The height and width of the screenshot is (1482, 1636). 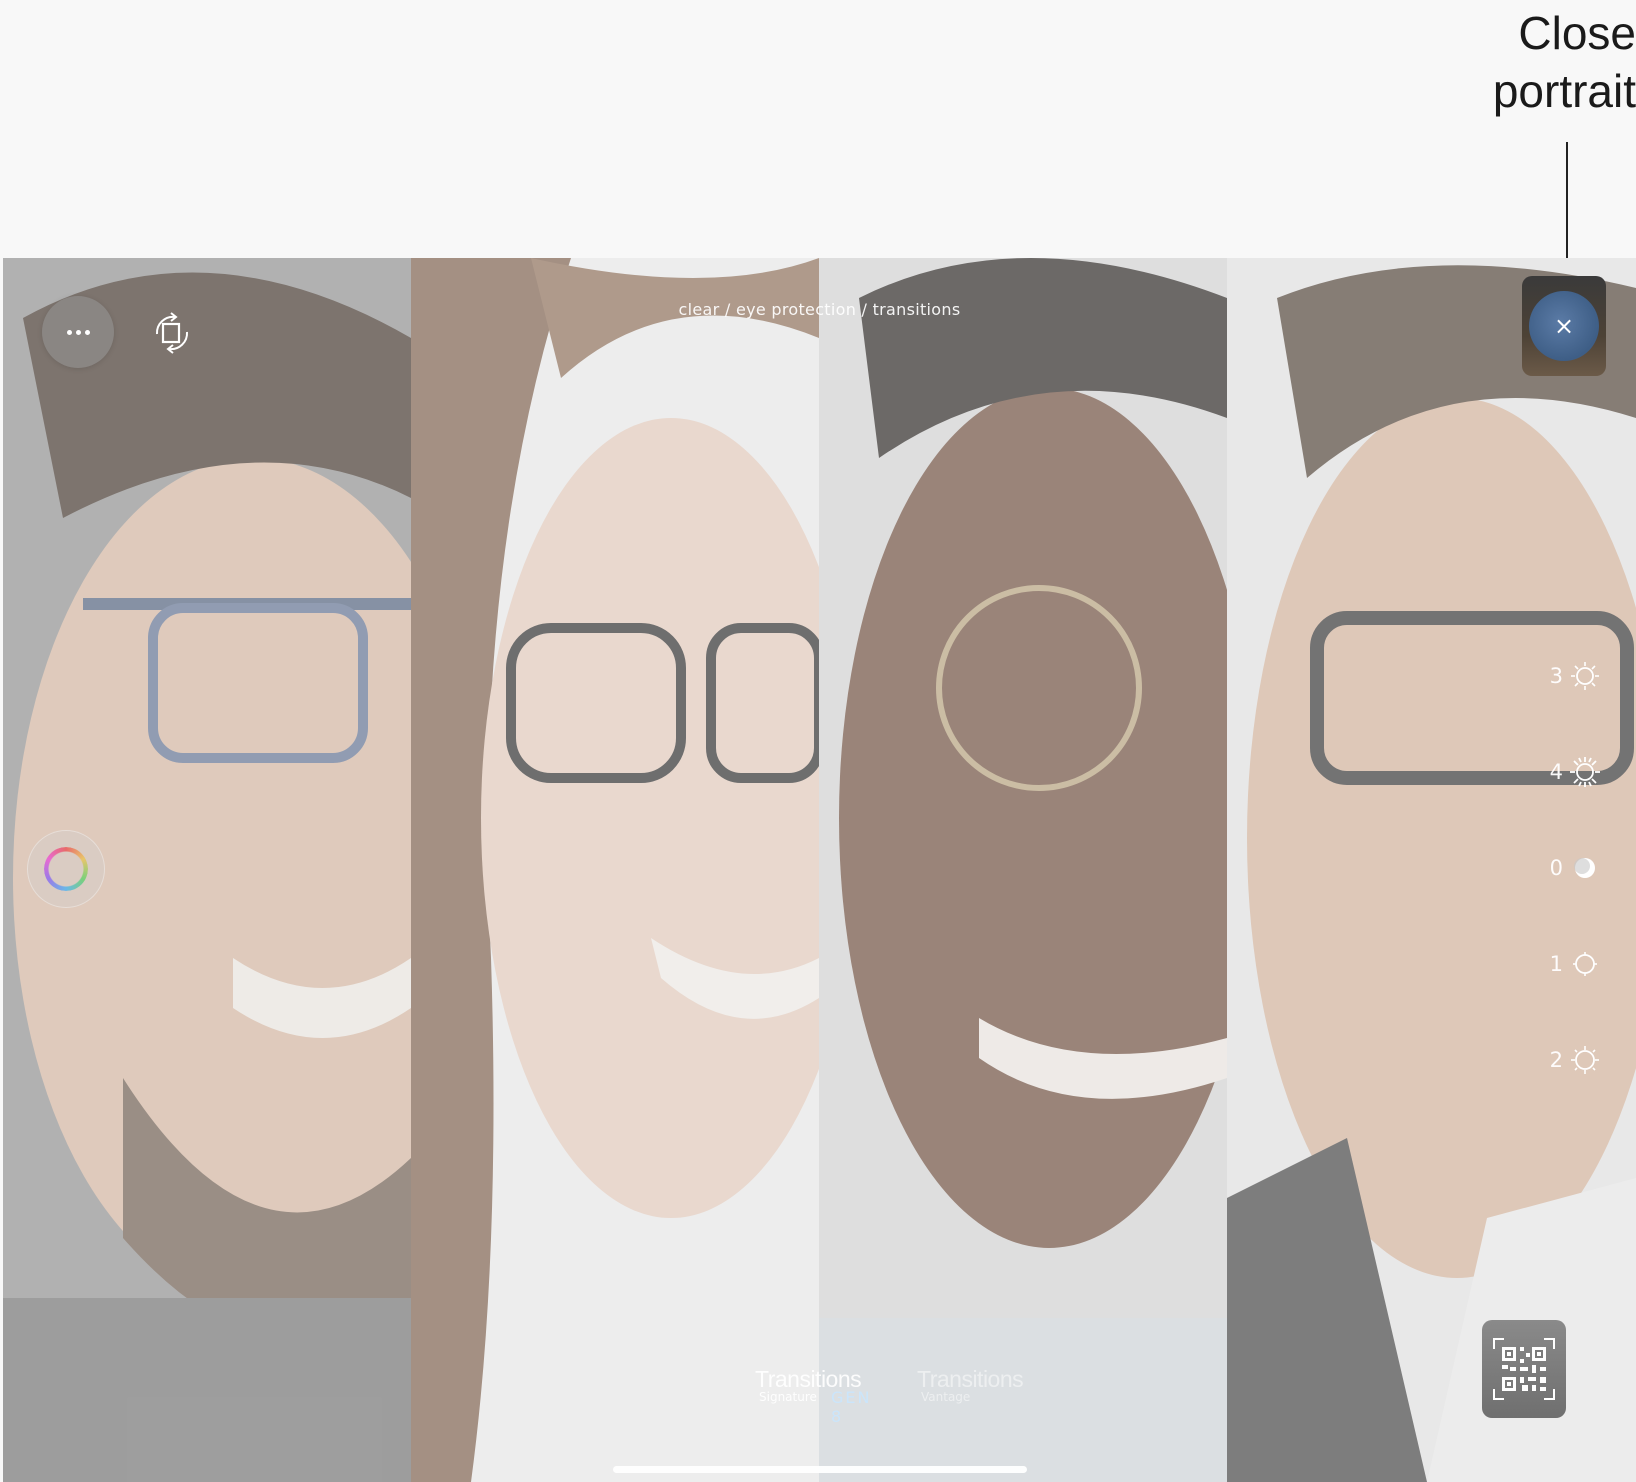 I want to click on light-level-option-4: 4, so click(x=1576, y=772).